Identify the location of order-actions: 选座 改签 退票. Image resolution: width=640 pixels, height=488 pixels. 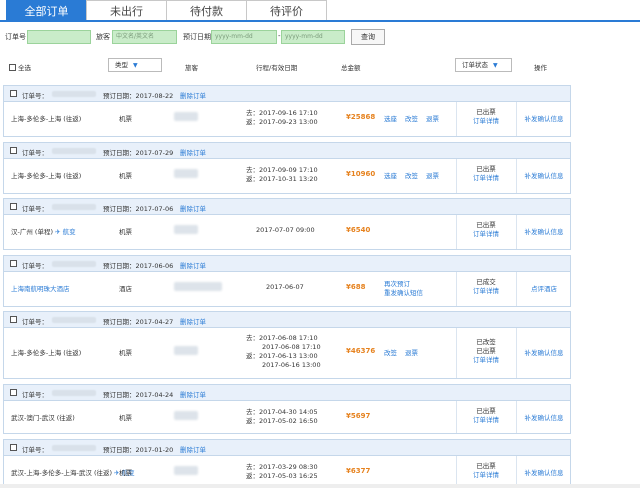
(415, 175).